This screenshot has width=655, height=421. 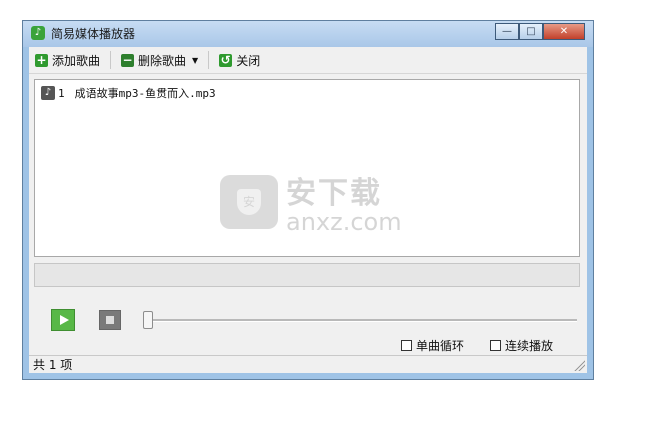 I want to click on plus-icon: +, so click(x=41, y=59).